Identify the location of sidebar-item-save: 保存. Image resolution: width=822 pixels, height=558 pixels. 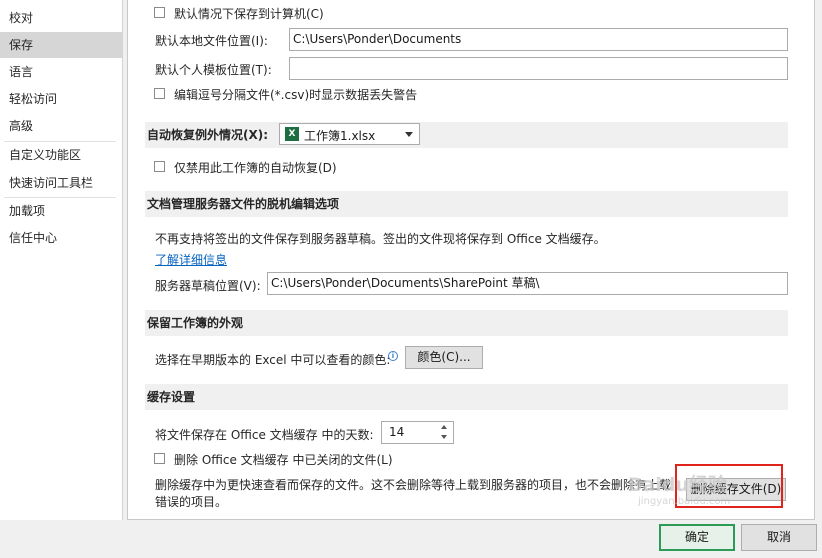
(61, 45).